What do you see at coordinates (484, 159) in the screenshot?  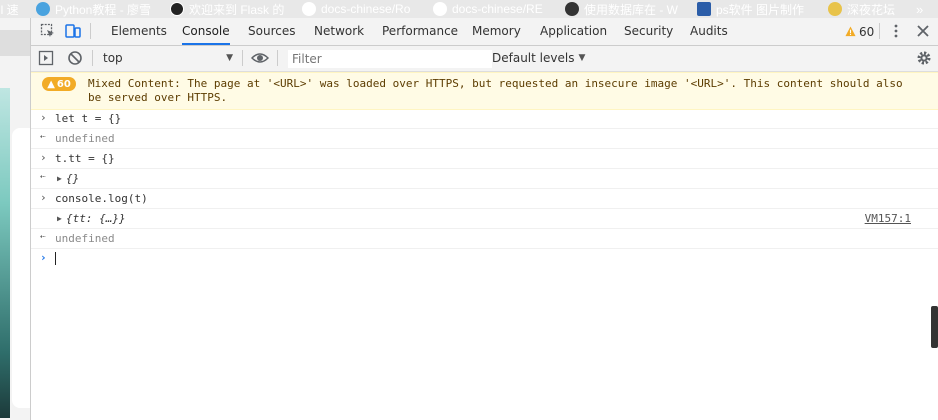 I see `console-input-line: › t.tt = {}` at bounding box center [484, 159].